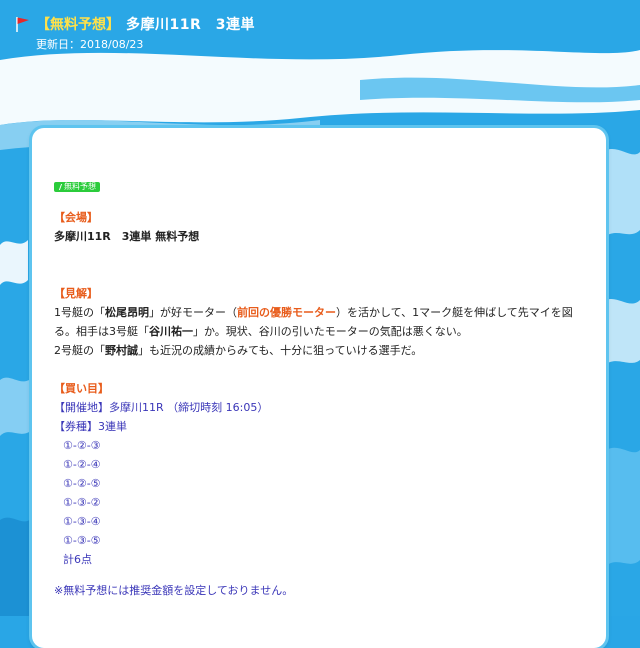 The width and height of the screenshot is (640, 648). I want to click on picks-total: 計6点, so click(77, 559).